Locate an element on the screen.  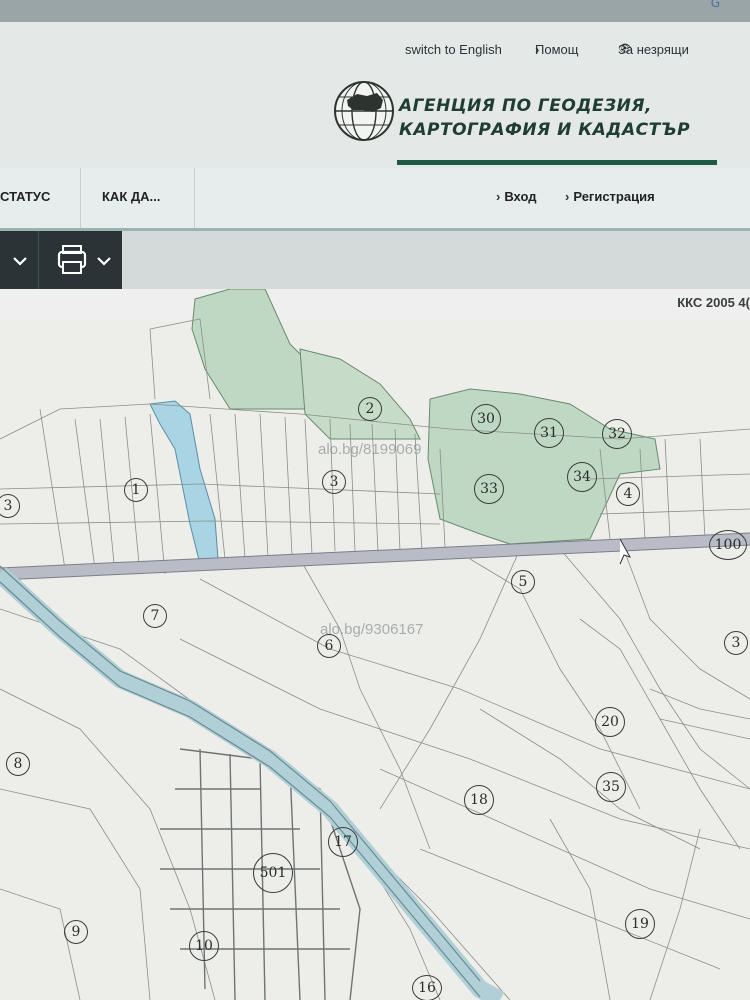
parcel-label: 100 is located at coordinates (728, 545).